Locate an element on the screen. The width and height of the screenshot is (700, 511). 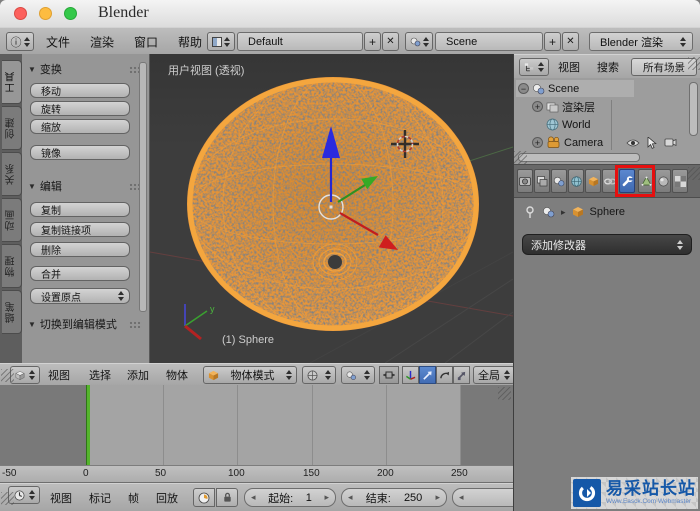
tl-menu-playback: 回放 is located at coordinates (167, 498).